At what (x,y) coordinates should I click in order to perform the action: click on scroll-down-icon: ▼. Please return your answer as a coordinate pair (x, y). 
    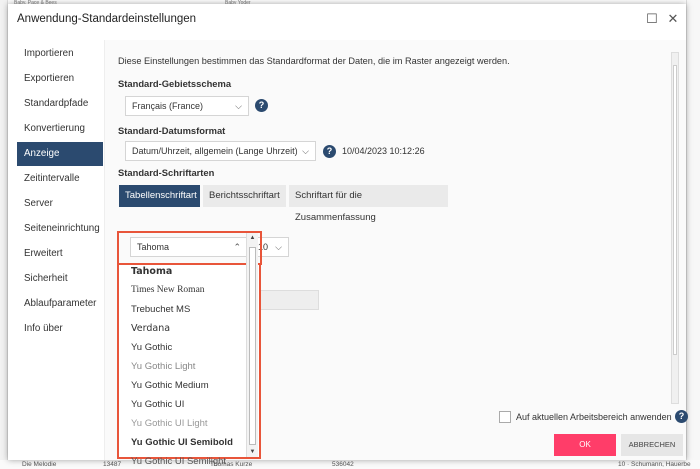
    Looking at the image, I should click on (252, 452).